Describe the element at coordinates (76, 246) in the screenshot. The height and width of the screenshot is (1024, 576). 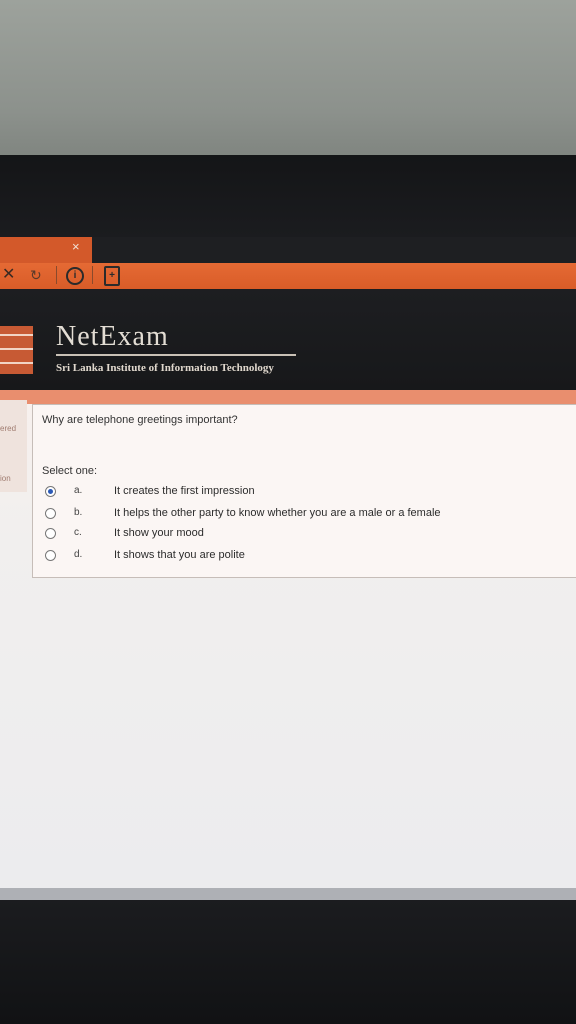
I see `tab-close-icon: ×` at that location.